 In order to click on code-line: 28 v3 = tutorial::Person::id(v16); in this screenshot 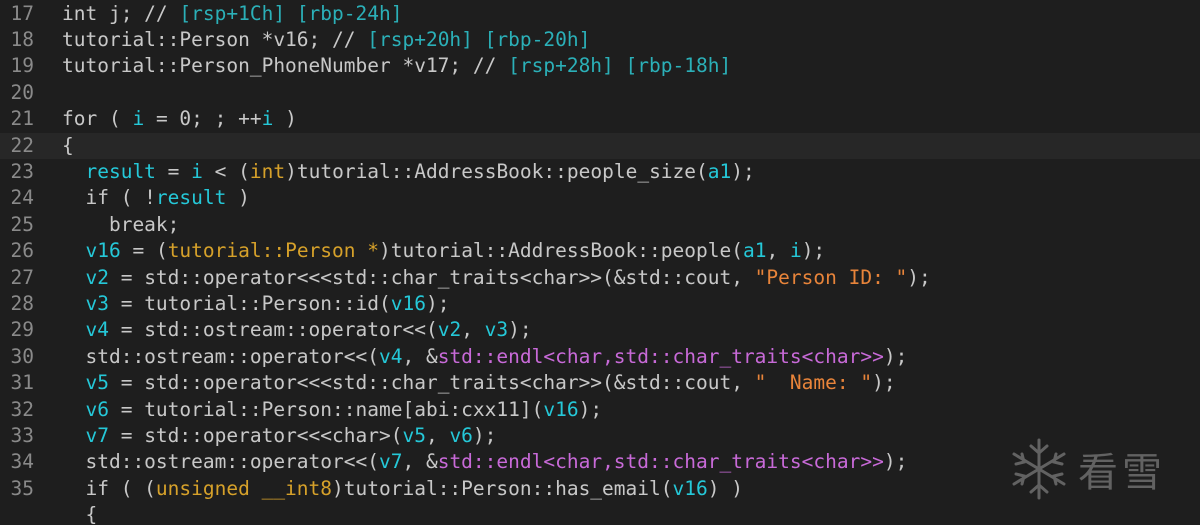, I will do `click(600, 304)`.